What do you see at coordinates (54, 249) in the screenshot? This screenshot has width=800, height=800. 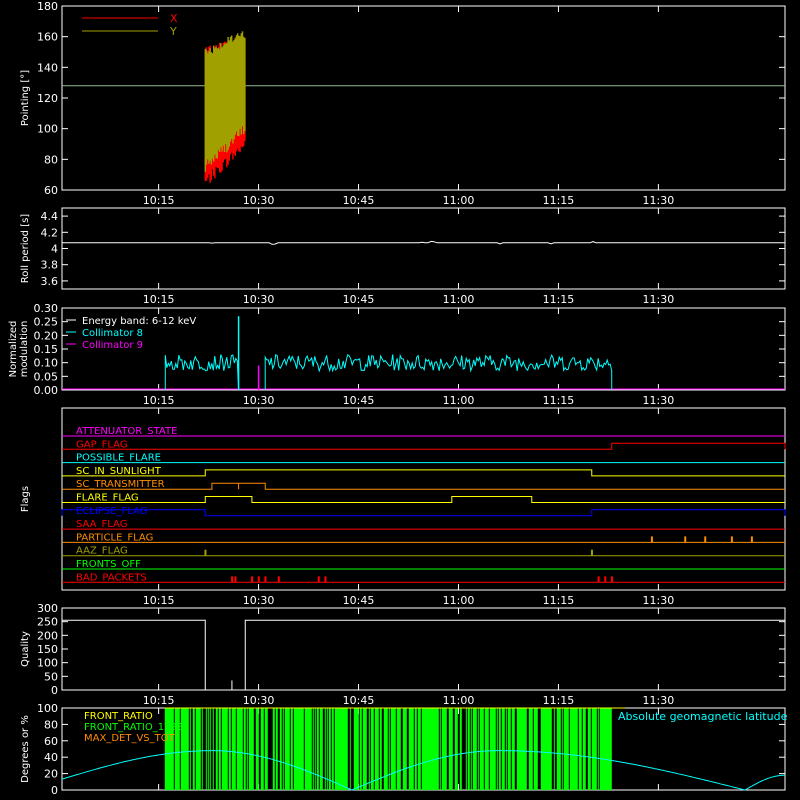 I see `y-tick-label: 4` at bounding box center [54, 249].